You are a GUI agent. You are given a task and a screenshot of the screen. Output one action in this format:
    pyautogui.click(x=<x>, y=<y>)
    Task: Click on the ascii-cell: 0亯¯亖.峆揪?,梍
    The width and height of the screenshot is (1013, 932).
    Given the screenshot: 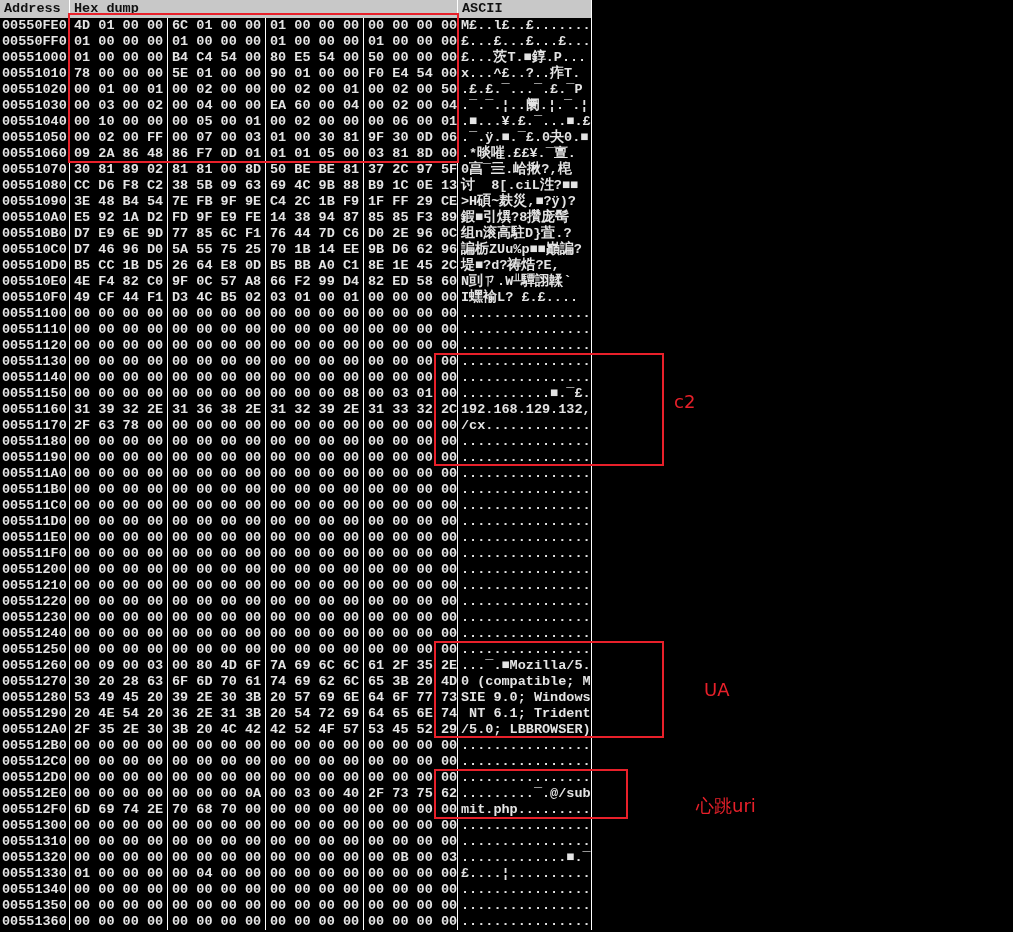 What is the action you would take?
    pyautogui.click(x=525, y=170)
    